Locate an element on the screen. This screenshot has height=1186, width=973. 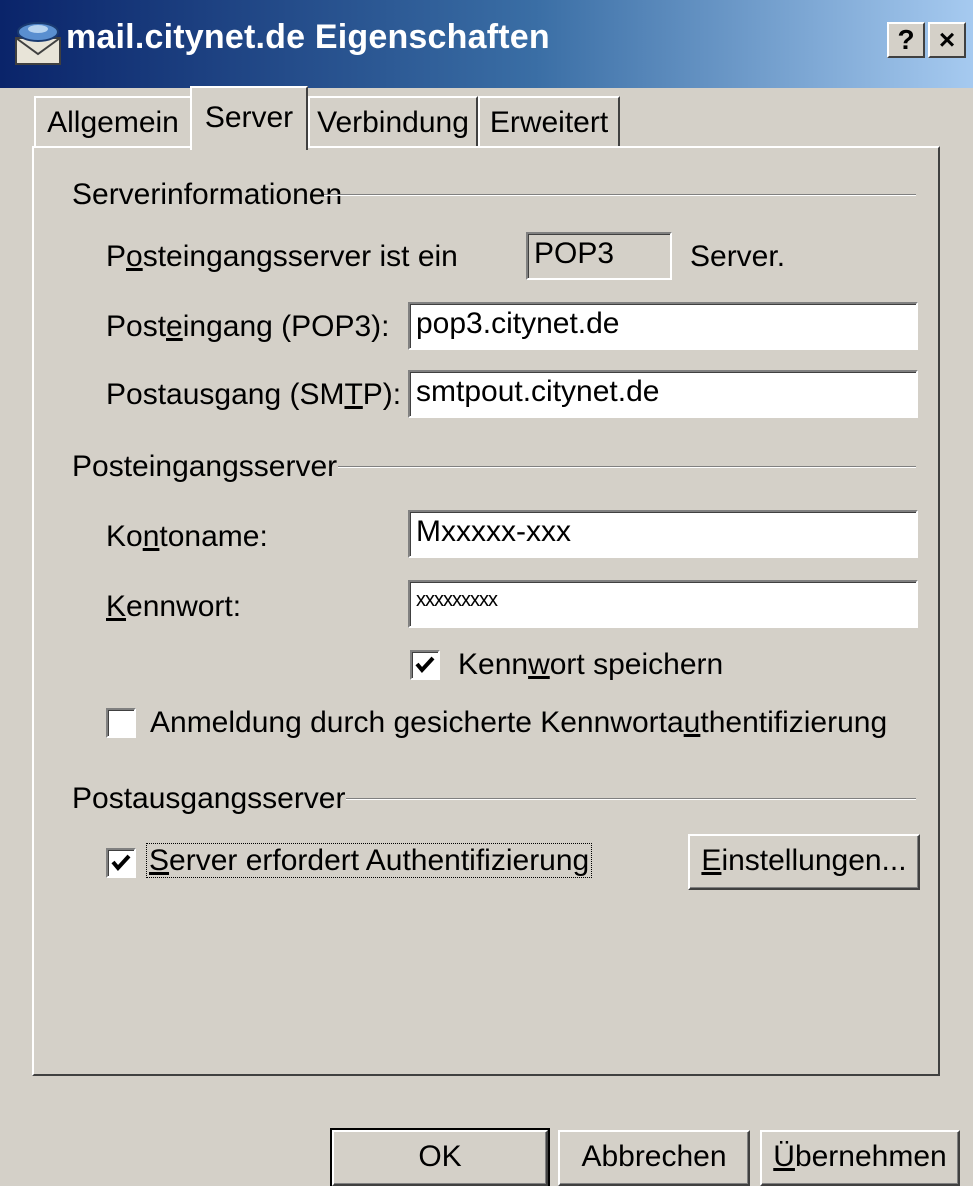
remember-password-checkbox is located at coordinates (425, 665).